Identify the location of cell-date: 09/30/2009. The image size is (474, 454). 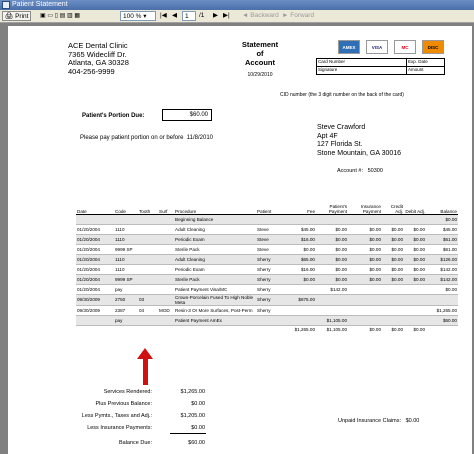
(95, 310).